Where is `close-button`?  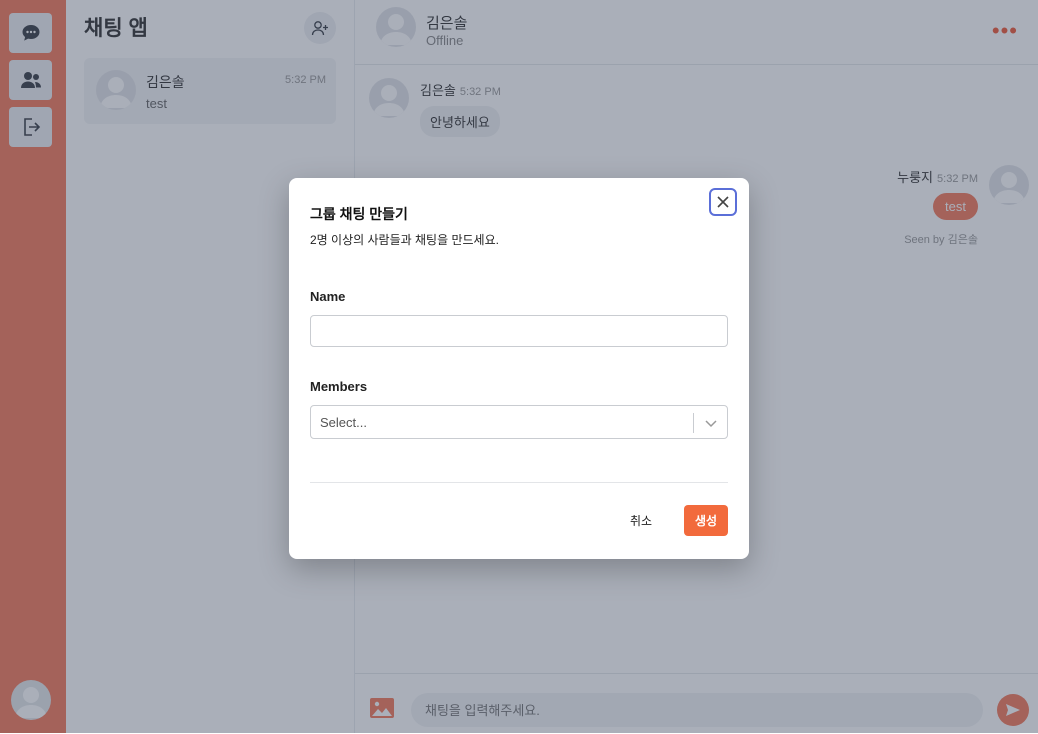
close-button is located at coordinates (723, 202).